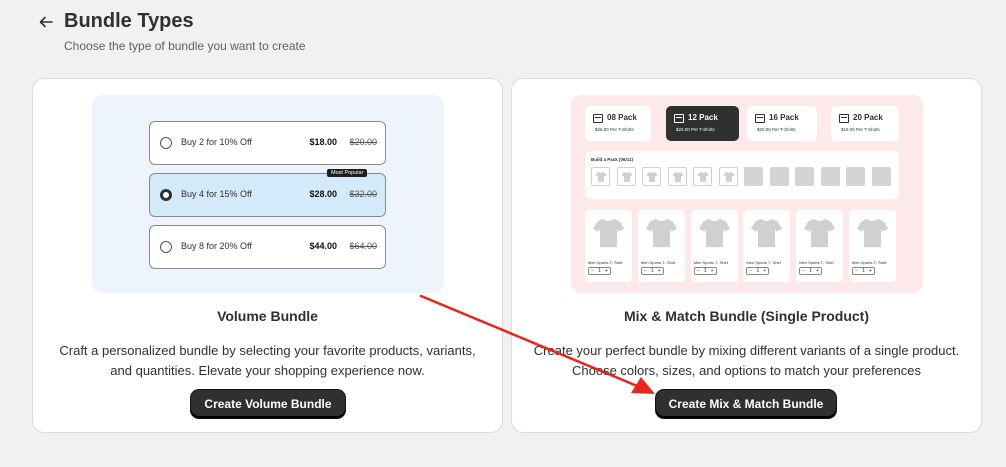 The image size is (1006, 467). Describe the element at coordinates (742, 175) in the screenshot. I see `build-pack-panel: Build a Pack (06/11)` at that location.